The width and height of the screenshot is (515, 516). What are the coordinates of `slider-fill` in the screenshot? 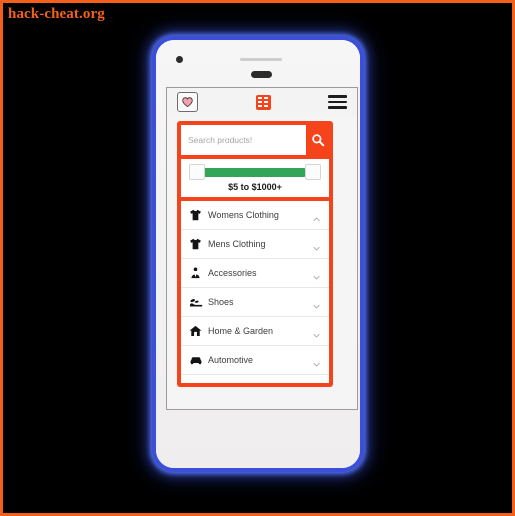 It's located at (254, 172).